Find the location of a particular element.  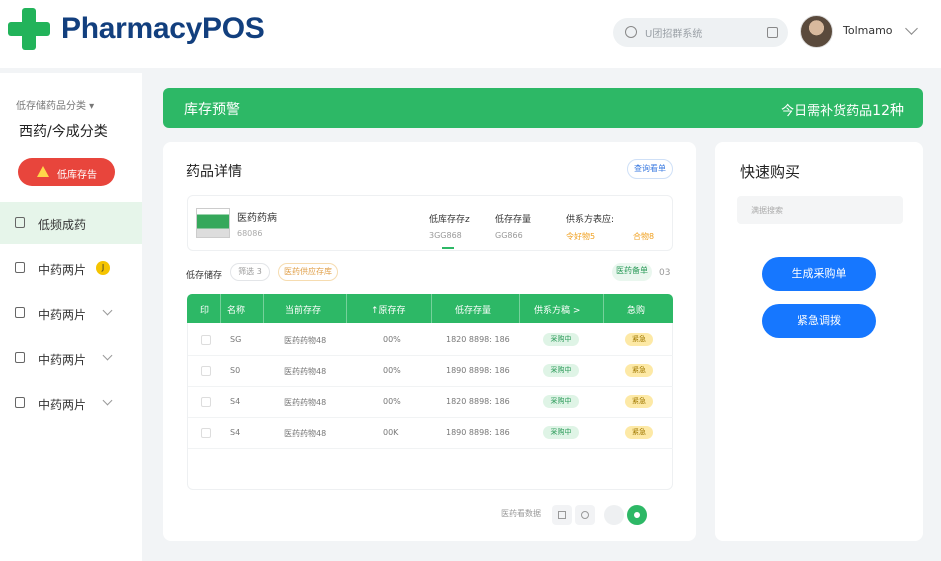

sidebar-item-3: 中药两片 is located at coordinates (71, 313).